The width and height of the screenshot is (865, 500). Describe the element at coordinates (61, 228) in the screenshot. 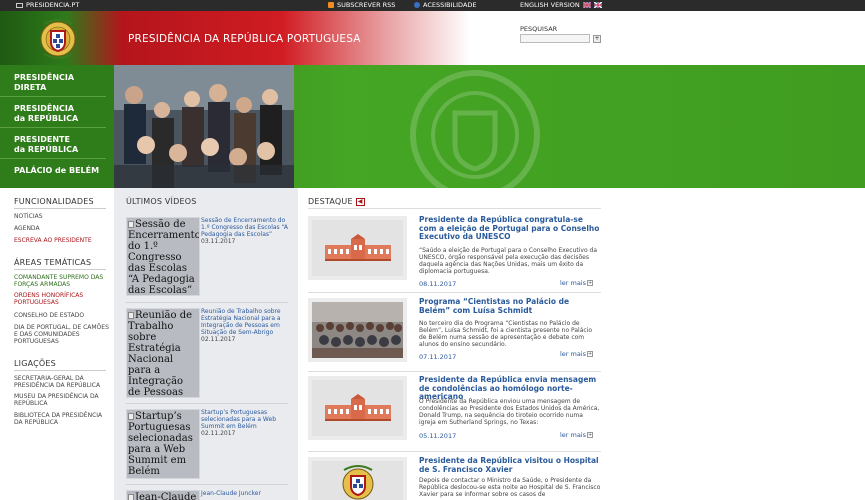

I see `link-agenda: AGENDA` at that location.